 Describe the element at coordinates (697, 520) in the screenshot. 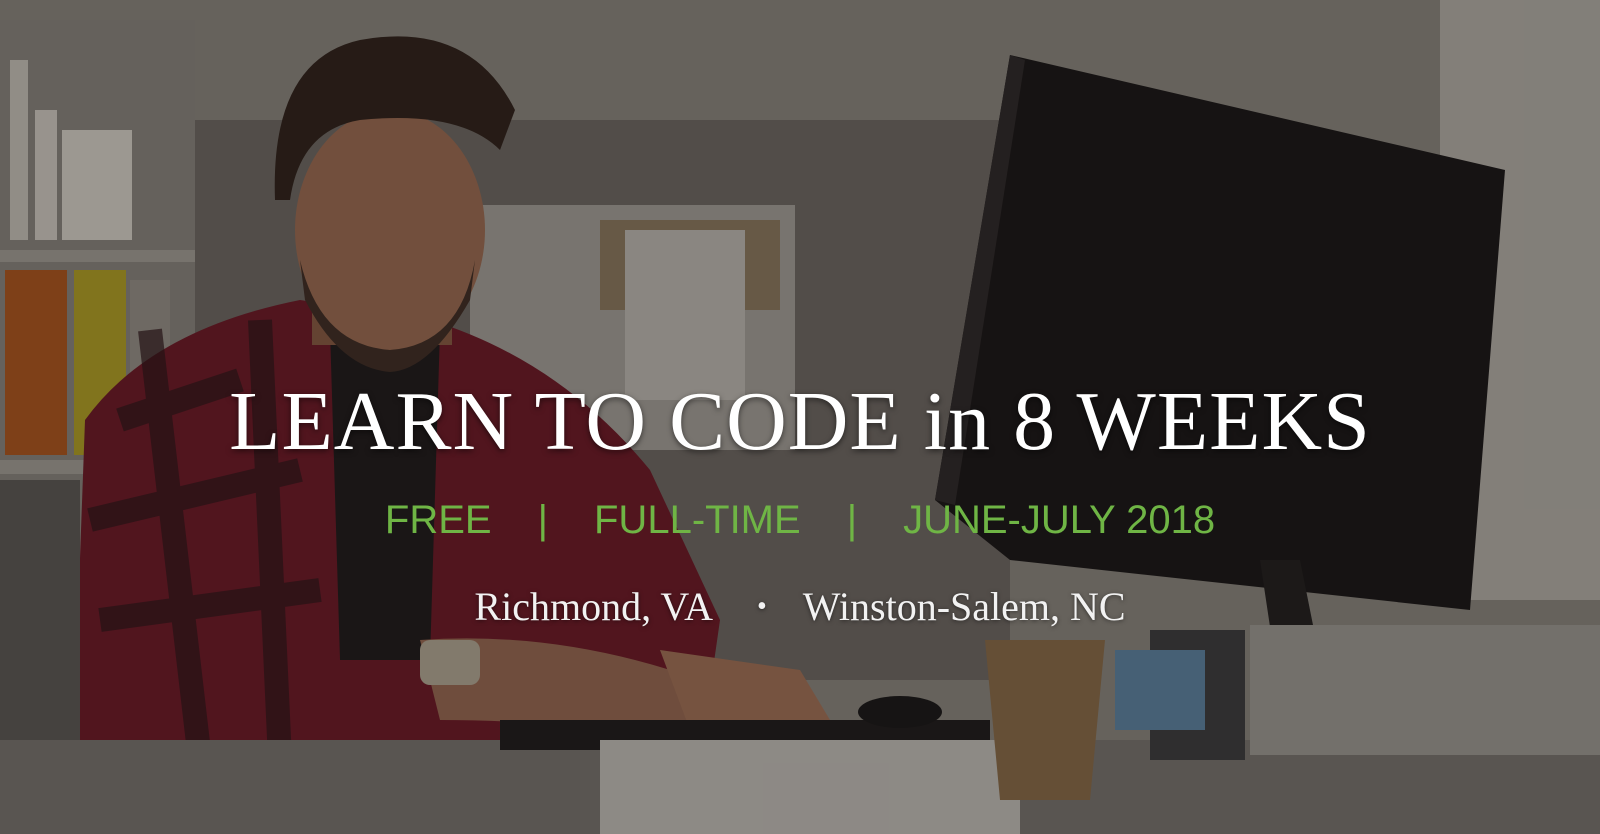

I see `detail-full-time: FULL-TIME` at that location.